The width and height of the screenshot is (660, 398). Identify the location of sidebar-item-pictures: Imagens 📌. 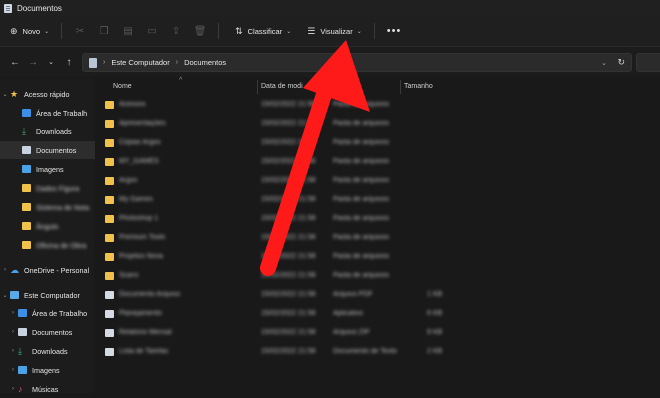
(53, 169).